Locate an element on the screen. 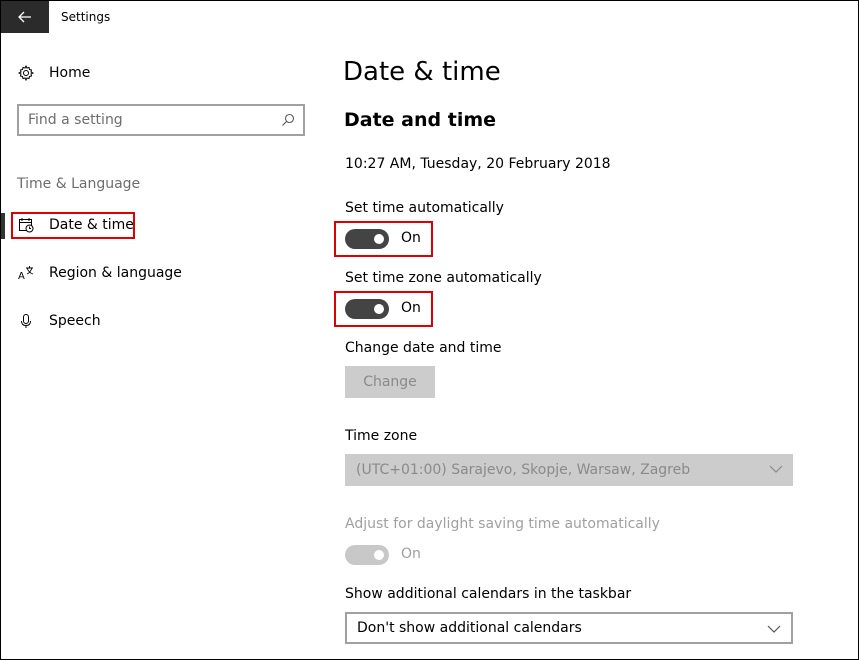  toggle-knob is located at coordinates (379, 555).